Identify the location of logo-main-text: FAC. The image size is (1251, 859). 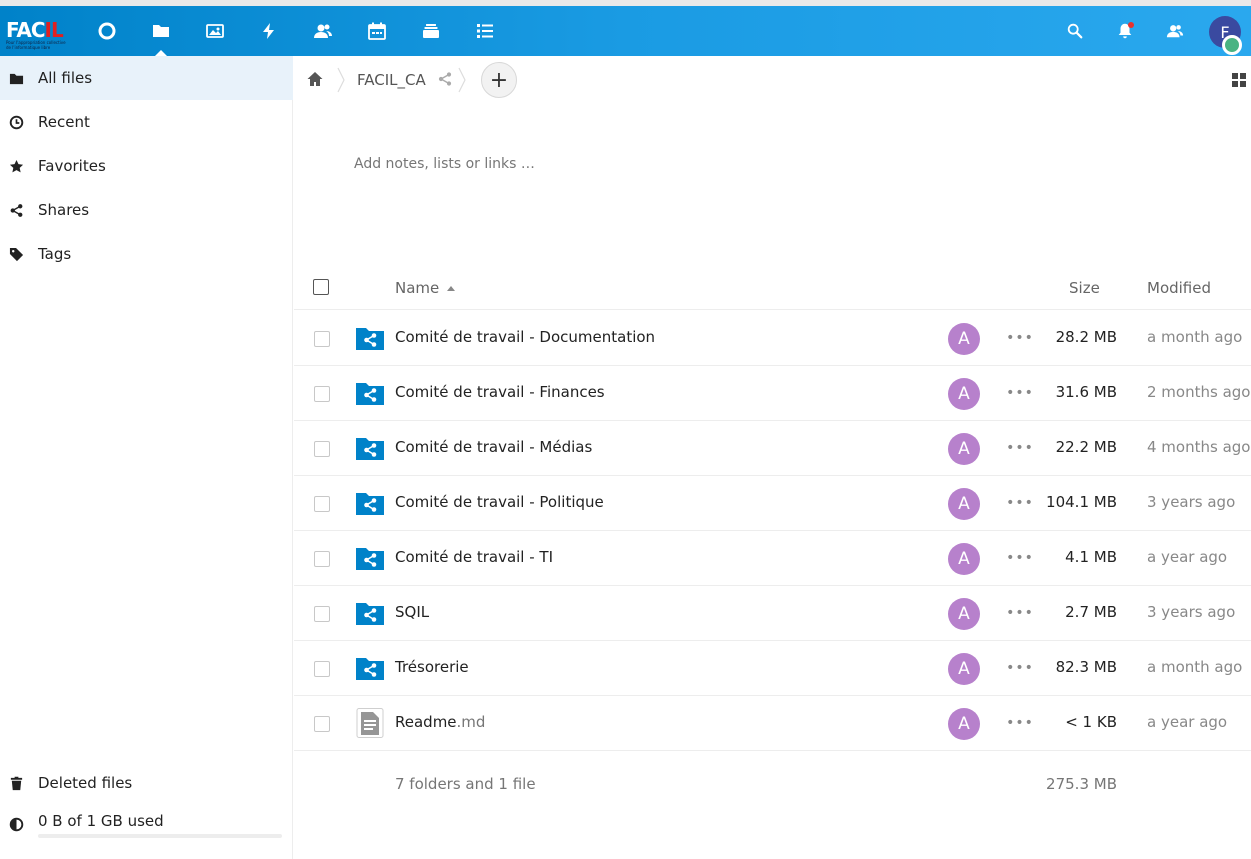
(26, 30).